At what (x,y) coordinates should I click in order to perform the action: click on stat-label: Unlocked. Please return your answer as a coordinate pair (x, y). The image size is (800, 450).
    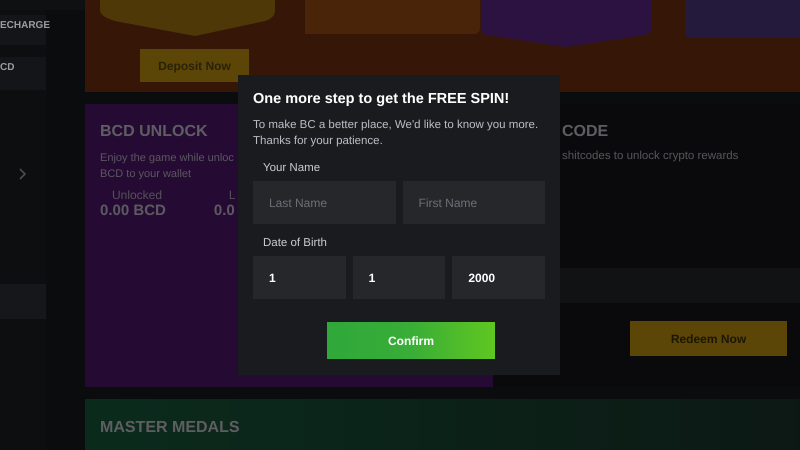
    Looking at the image, I should click on (137, 195).